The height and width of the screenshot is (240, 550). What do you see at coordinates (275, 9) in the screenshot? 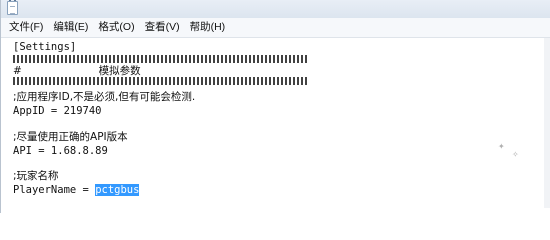
I see `title-bar` at bounding box center [275, 9].